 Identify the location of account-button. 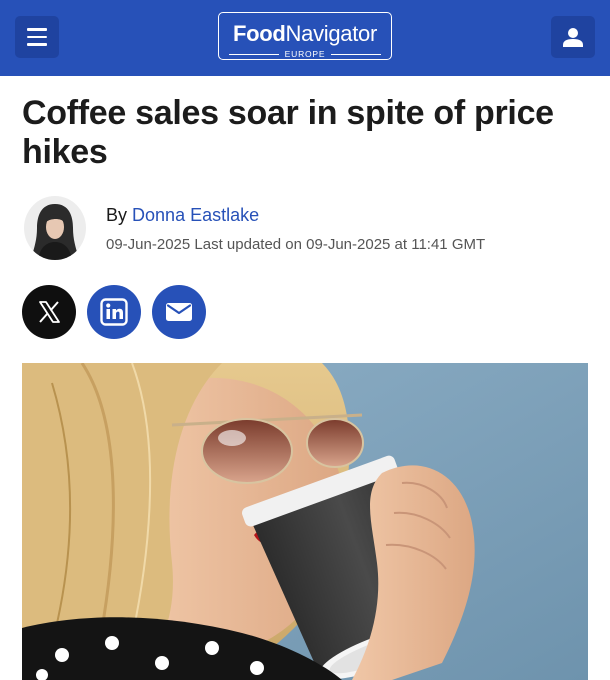
(573, 37).